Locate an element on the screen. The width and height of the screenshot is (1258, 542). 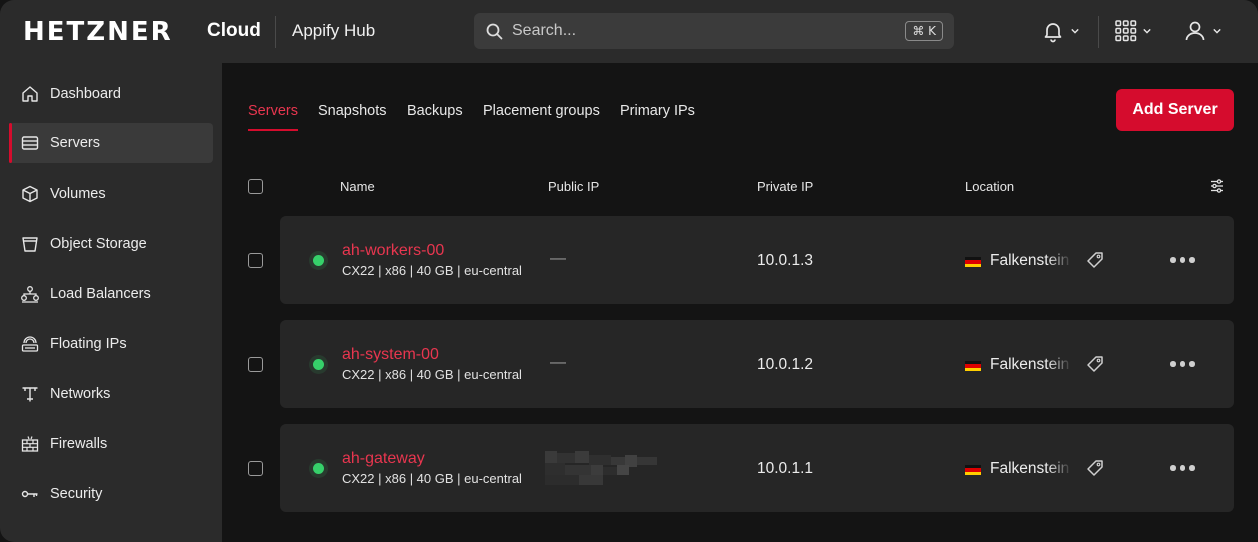
sidebar-item-dashboard: Dashboard is located at coordinates (111, 94).